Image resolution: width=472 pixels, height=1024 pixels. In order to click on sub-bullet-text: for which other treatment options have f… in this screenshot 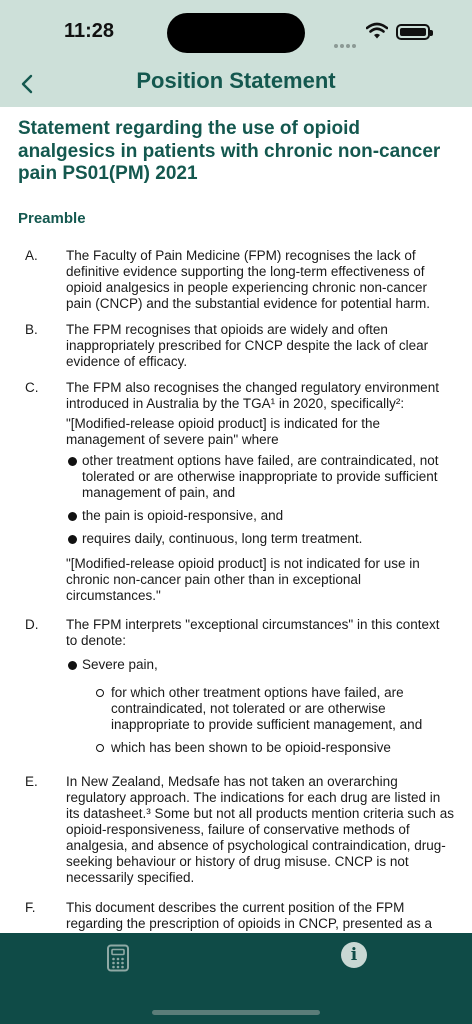, I will do `click(267, 708)`.